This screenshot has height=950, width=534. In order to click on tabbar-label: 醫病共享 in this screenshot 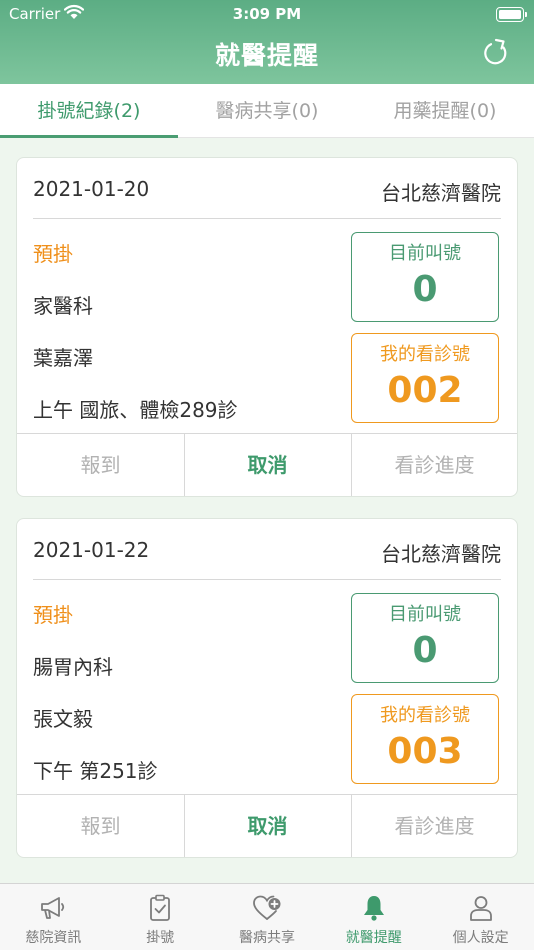, I will do `click(266, 938)`.